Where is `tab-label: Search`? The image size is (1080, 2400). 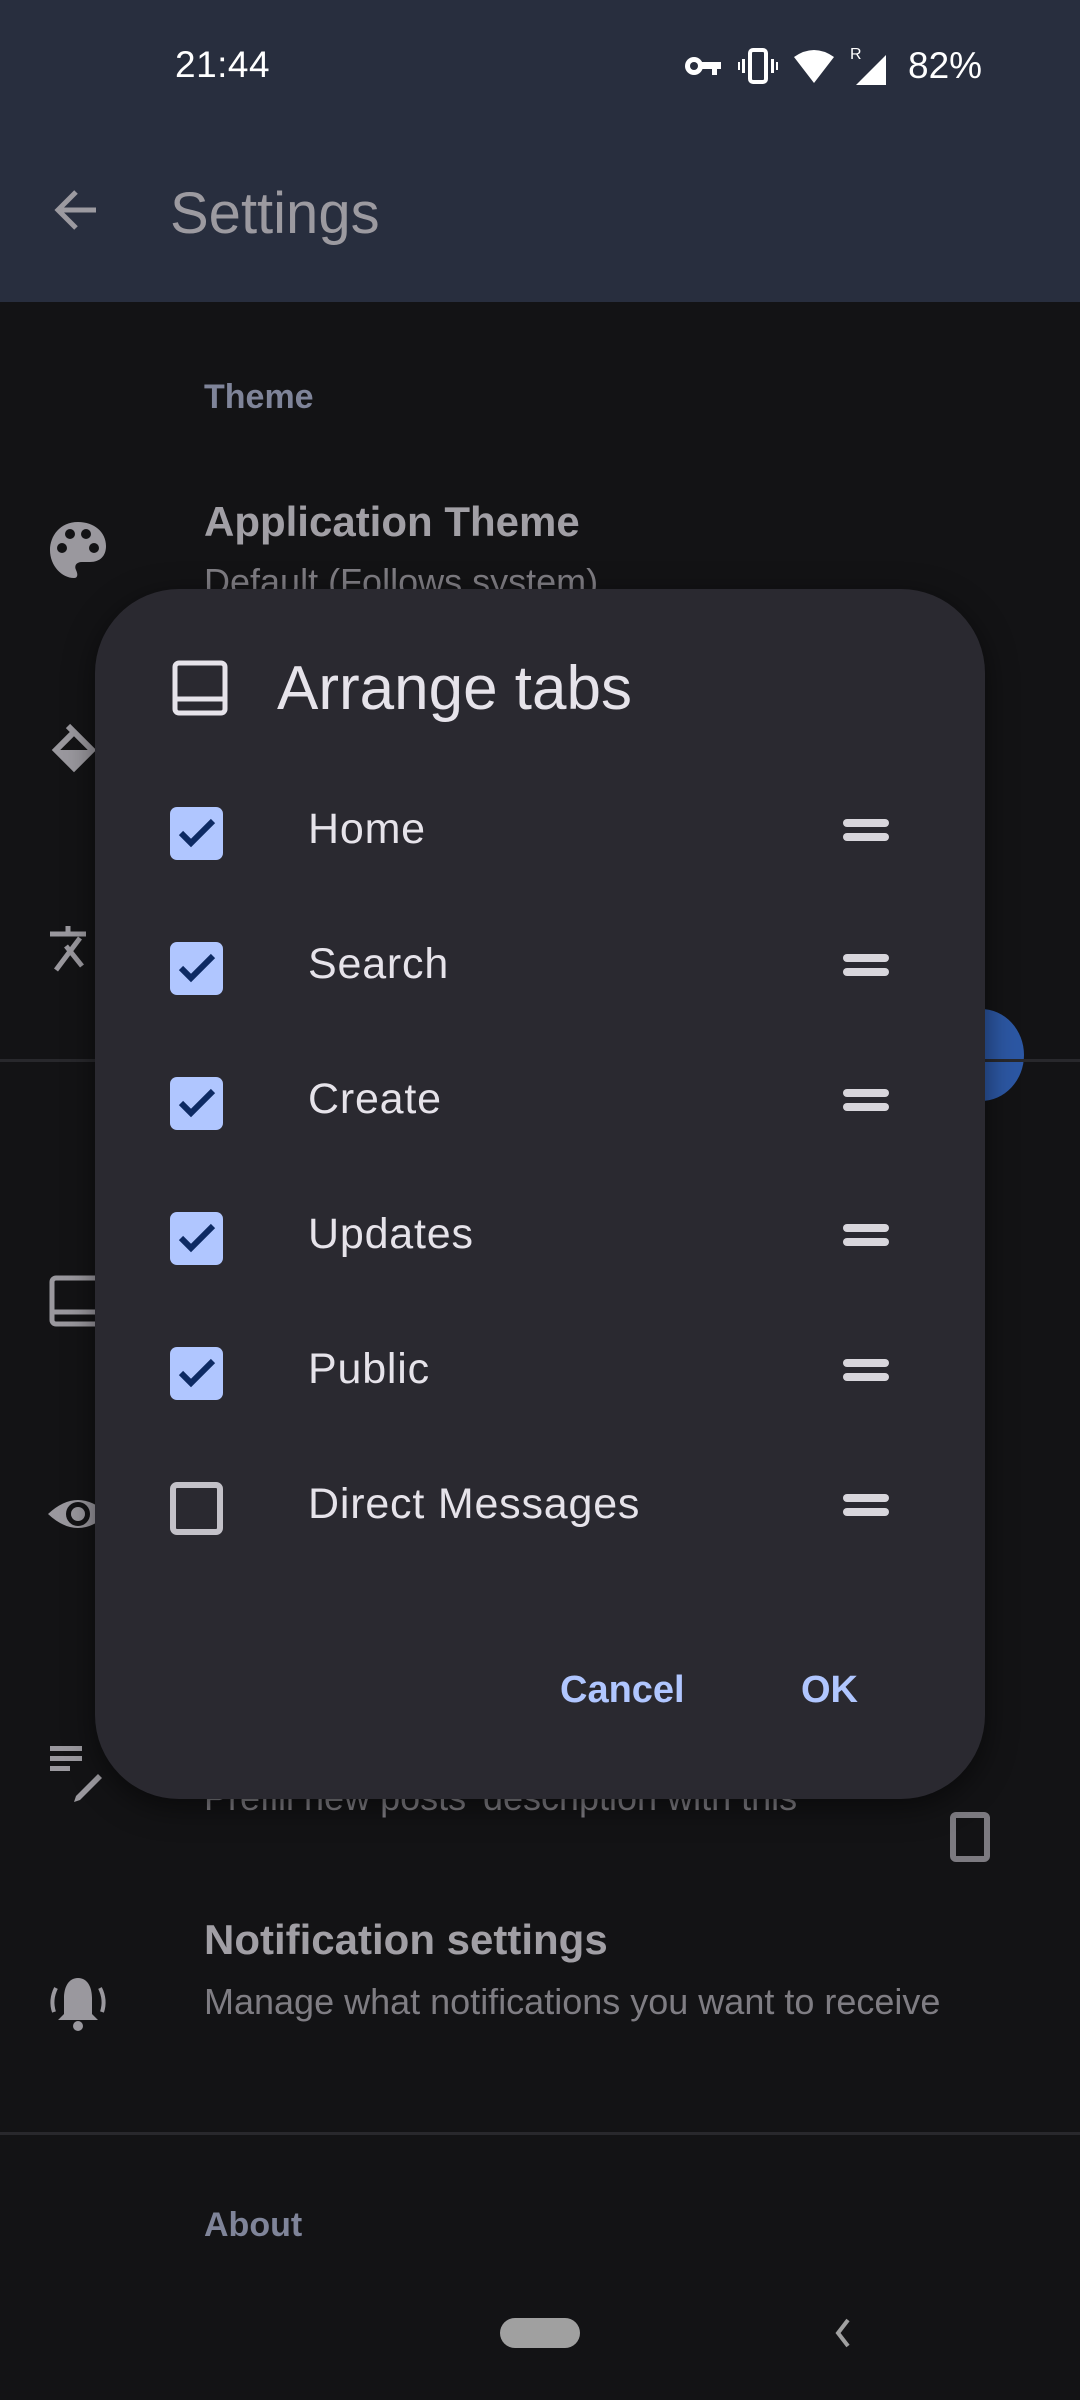
tab-label: Search is located at coordinates (379, 964).